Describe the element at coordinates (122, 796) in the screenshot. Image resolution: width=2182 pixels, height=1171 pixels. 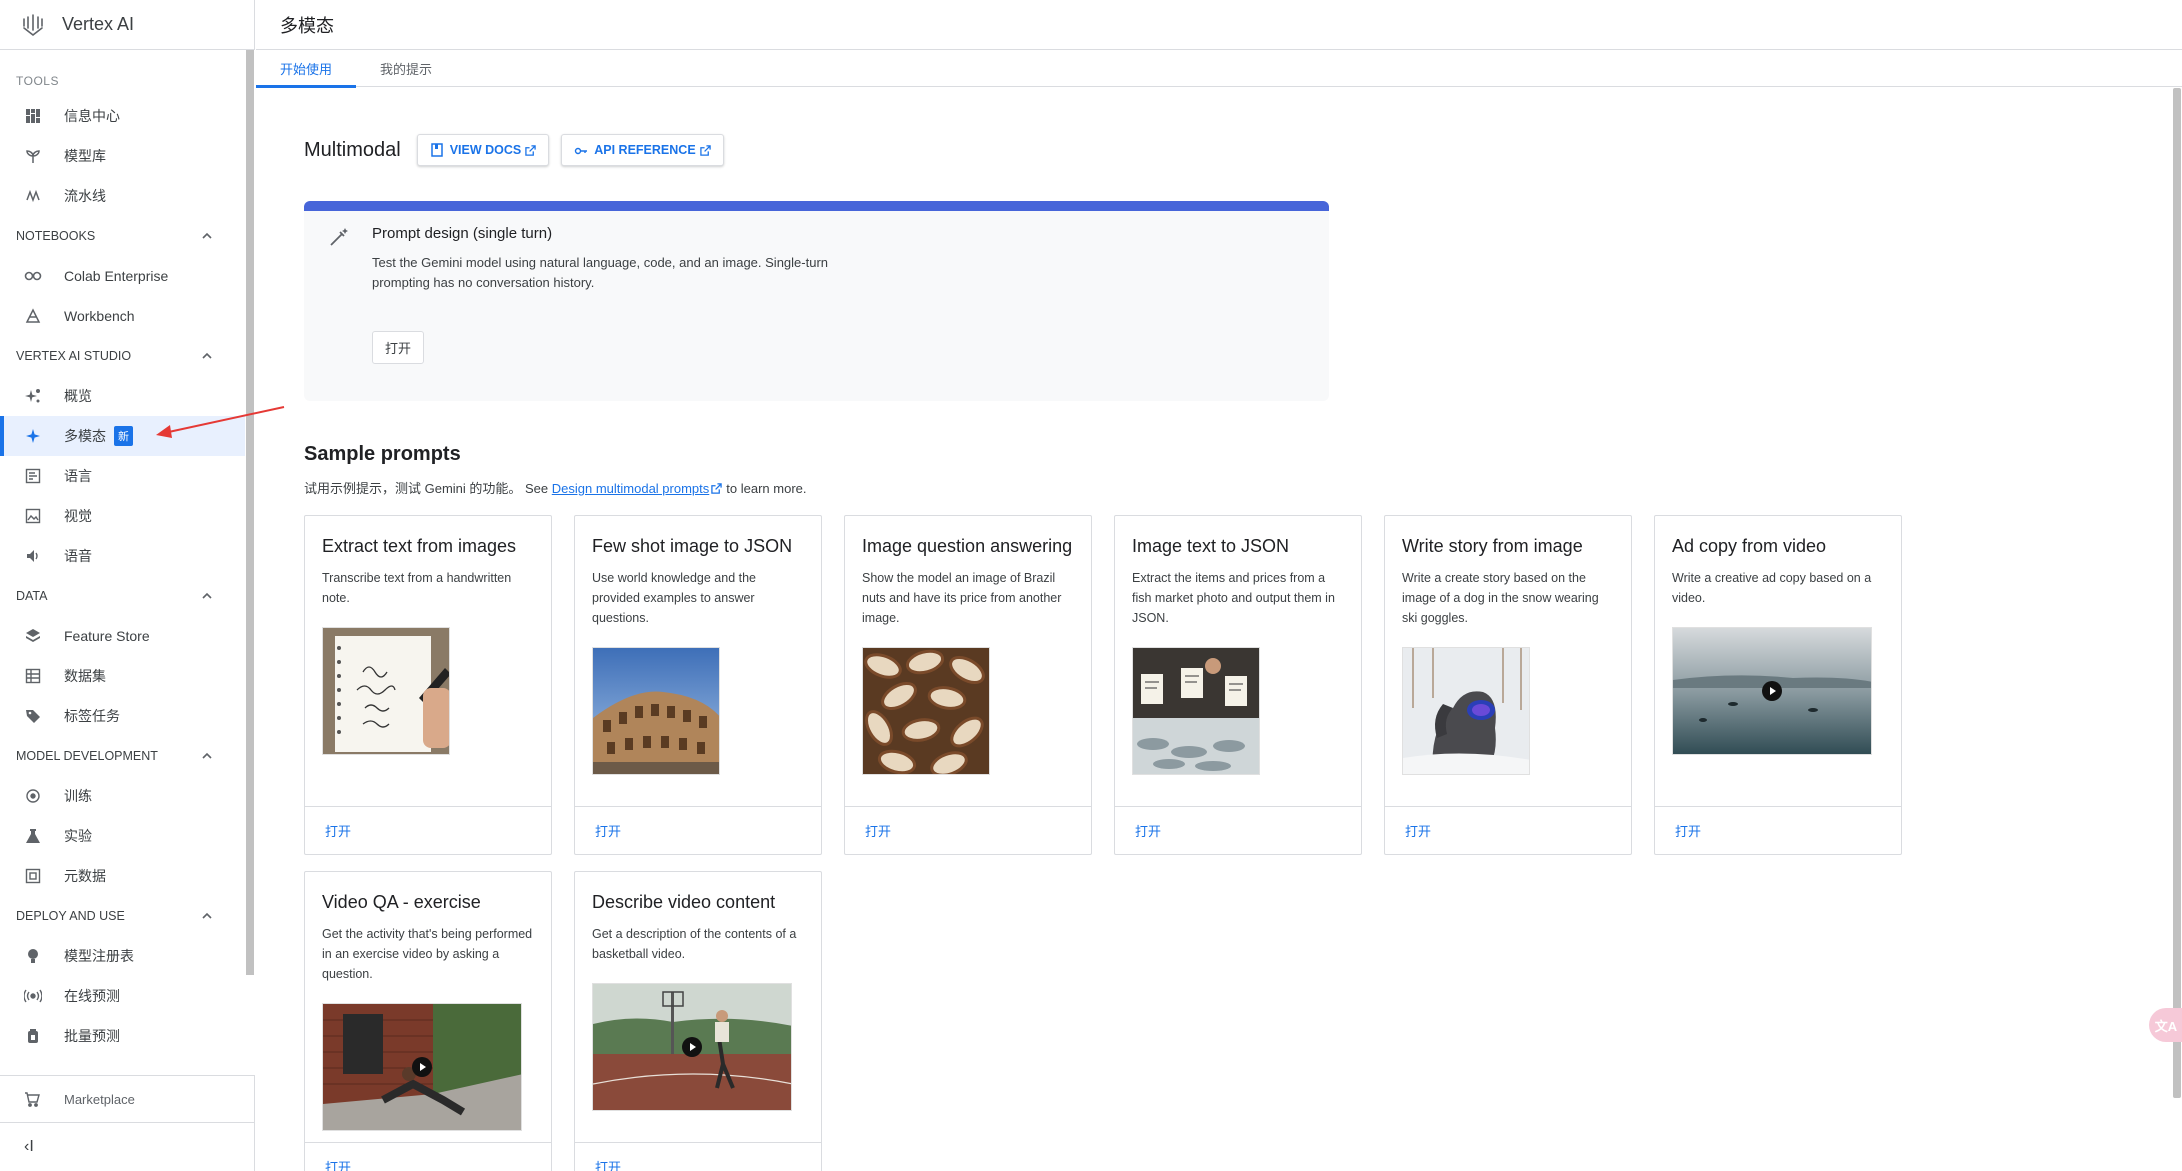
I see `sidebar-item-training: 训练` at that location.